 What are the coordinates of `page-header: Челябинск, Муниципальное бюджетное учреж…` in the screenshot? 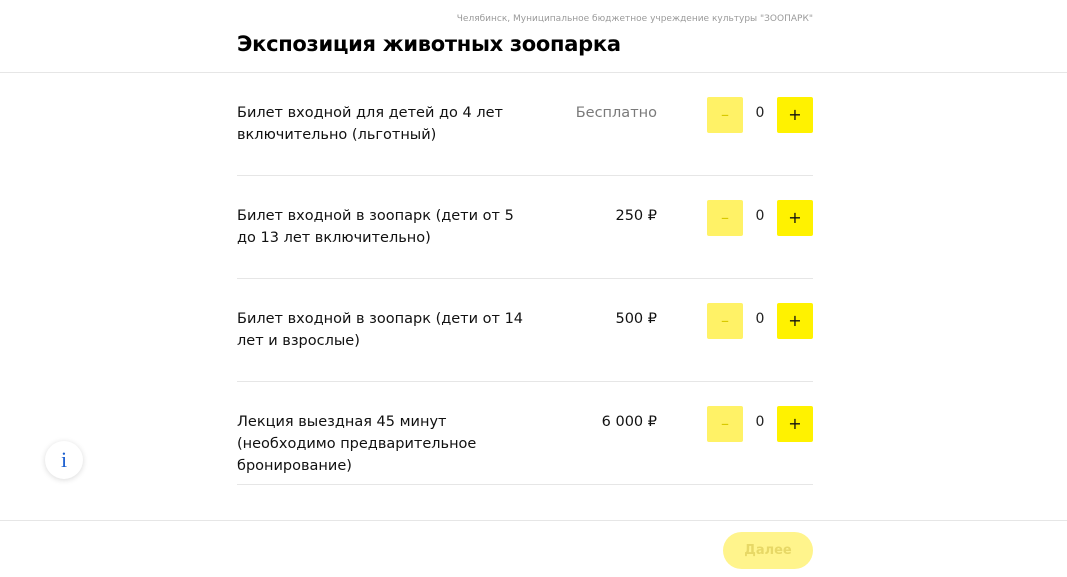 It's located at (533, 36).